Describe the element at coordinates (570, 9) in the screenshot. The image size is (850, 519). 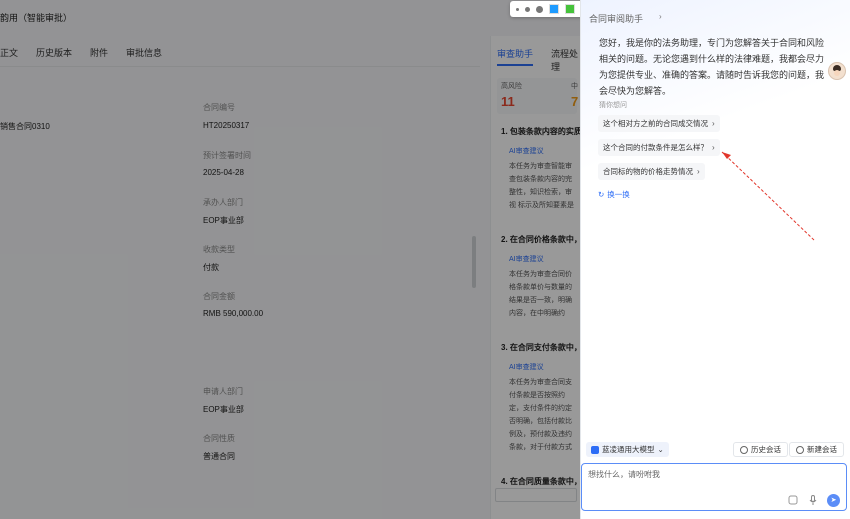
I see `color-swatch-green` at that location.